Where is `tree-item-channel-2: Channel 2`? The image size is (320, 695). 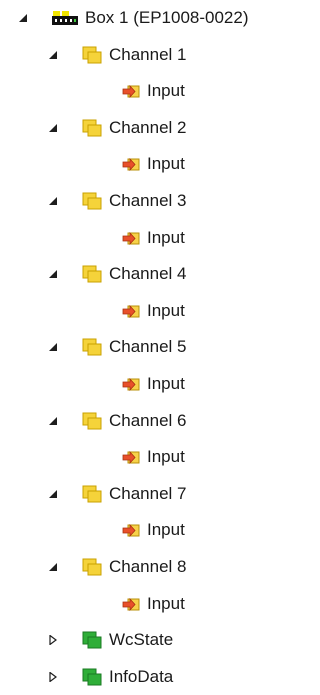 tree-item-channel-2: Channel 2 is located at coordinates (116, 128).